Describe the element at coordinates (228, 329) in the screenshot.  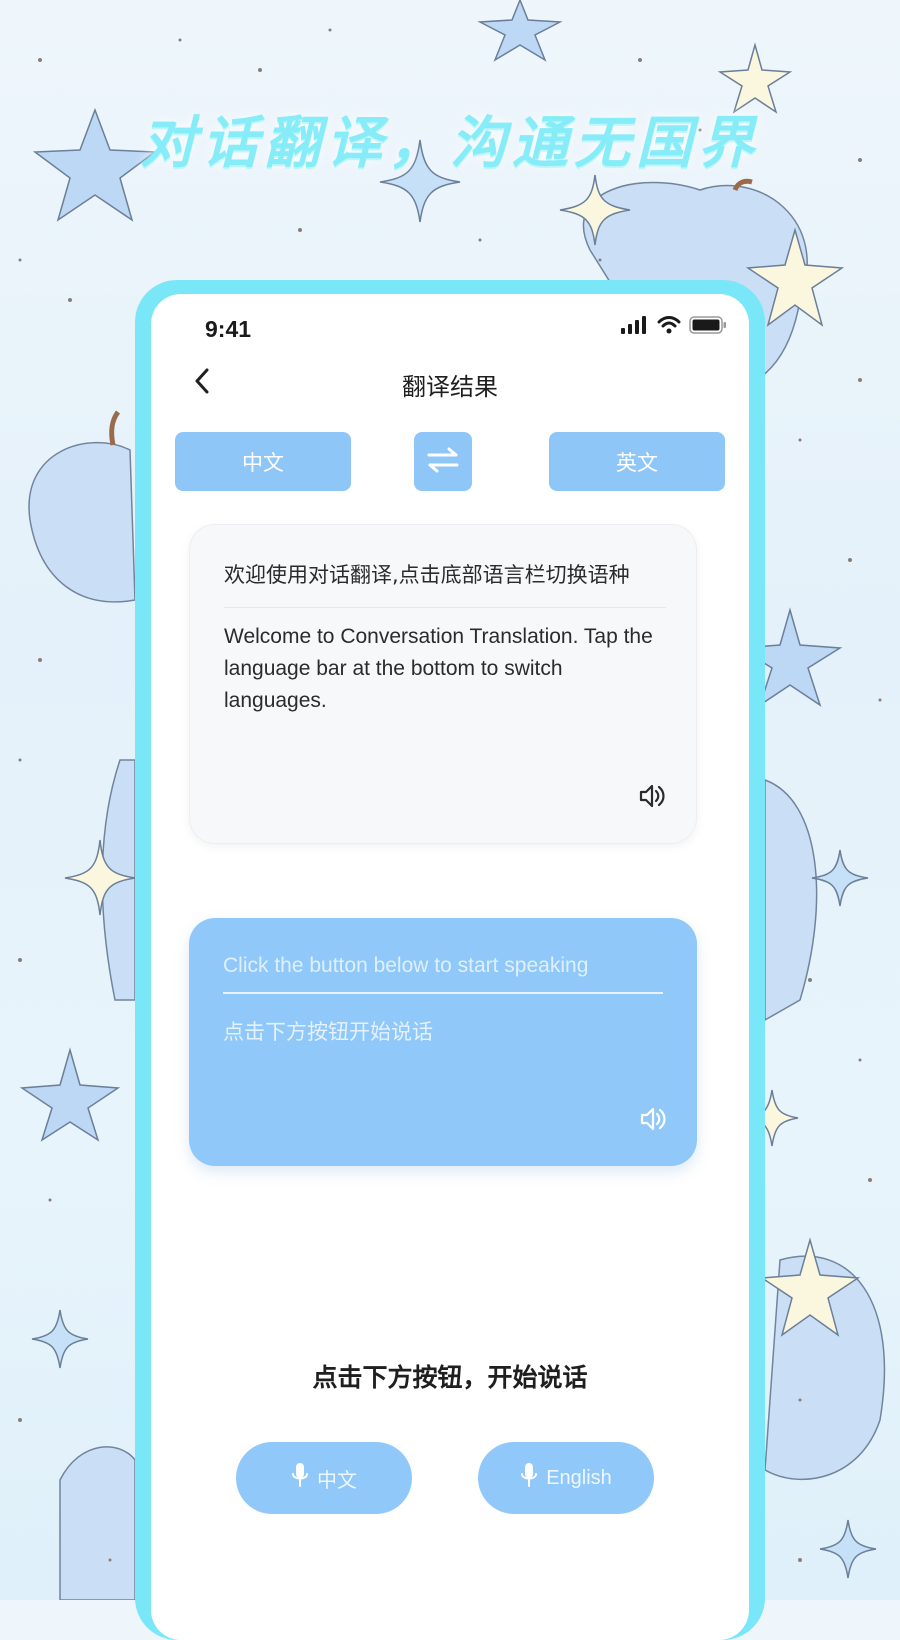
I see `status-time: 9:41` at that location.